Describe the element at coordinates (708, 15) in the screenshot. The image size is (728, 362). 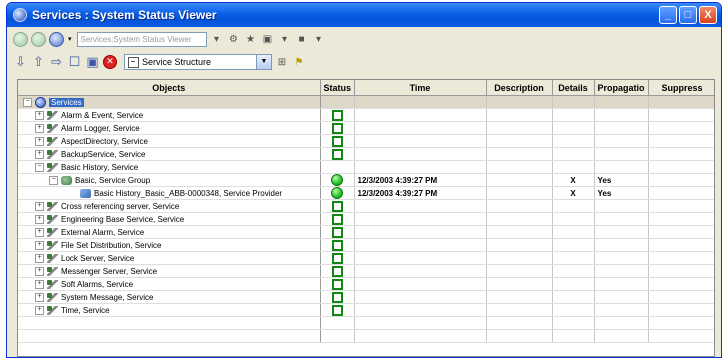
I see `close-button: X` at that location.